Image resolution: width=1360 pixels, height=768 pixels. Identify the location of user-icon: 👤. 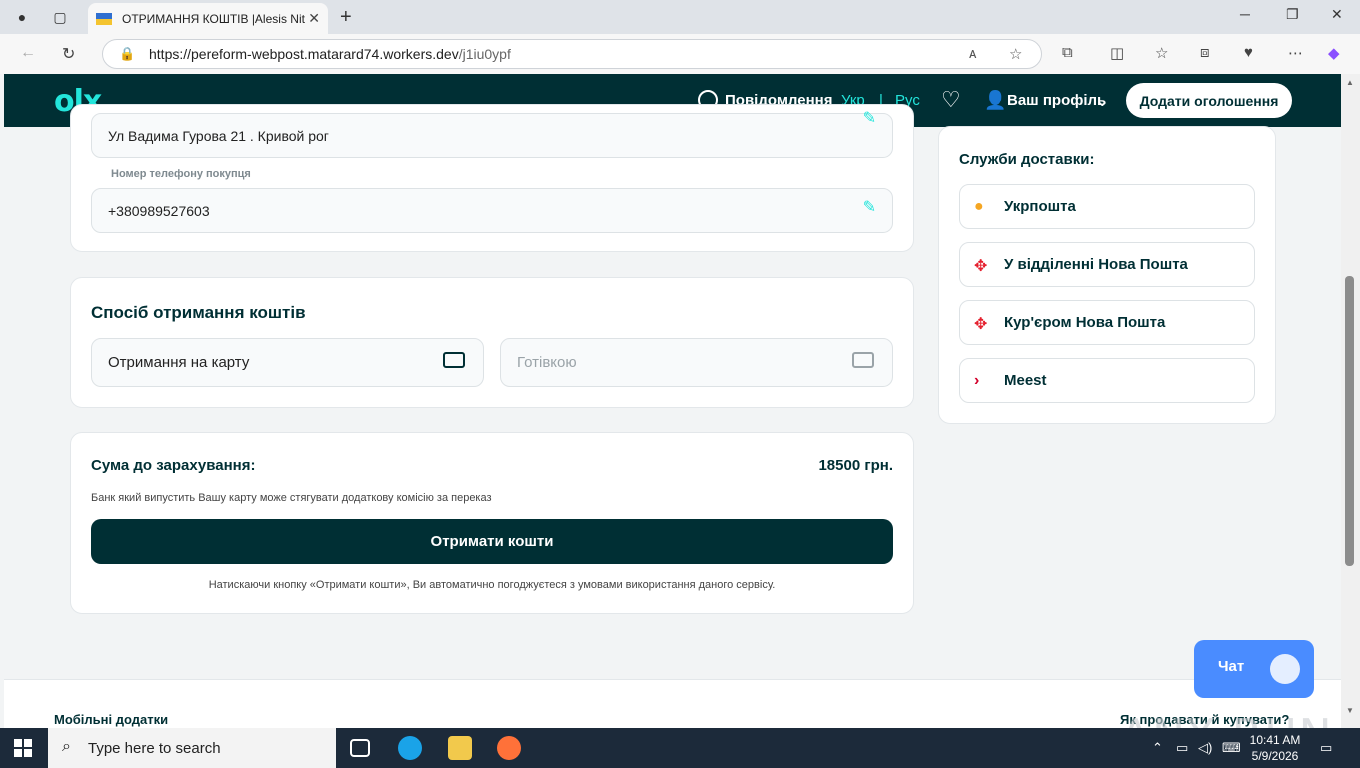
(995, 100).